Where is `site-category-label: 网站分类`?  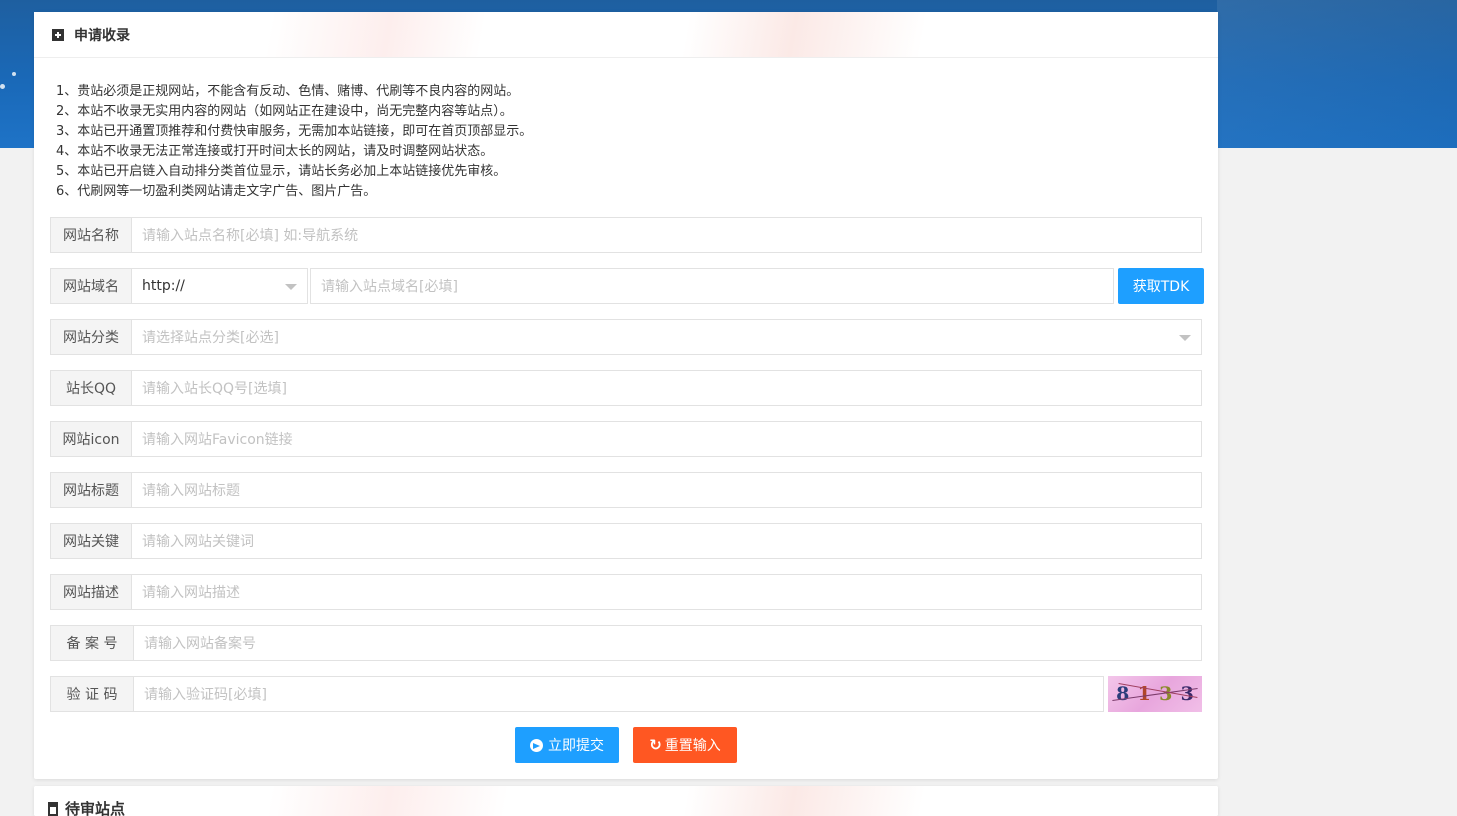 site-category-label: 网站分类 is located at coordinates (91, 337).